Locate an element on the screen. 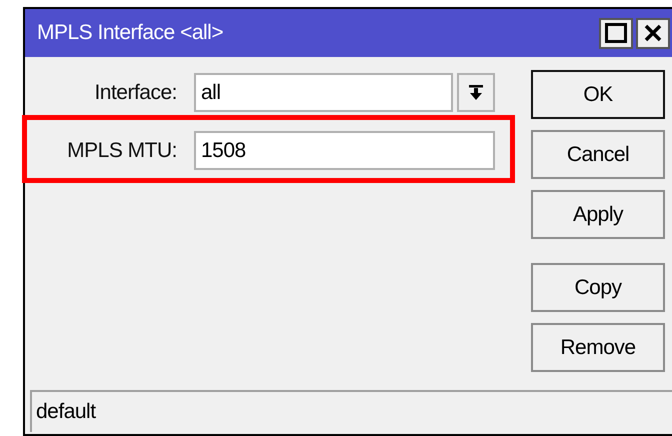 The height and width of the screenshot is (436, 672). maximize-icon is located at coordinates (616, 33).